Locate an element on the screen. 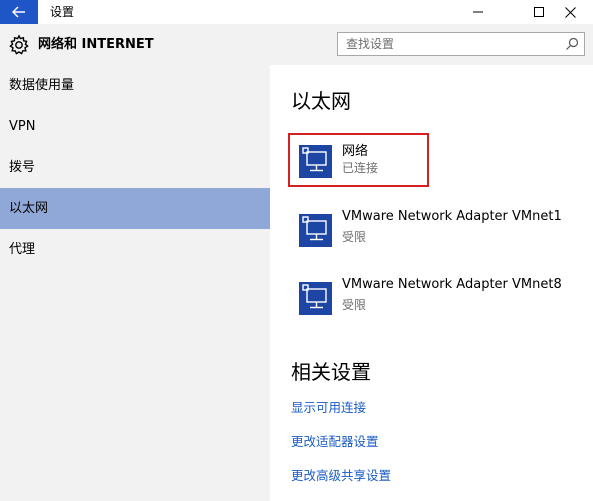 Image resolution: width=593 pixels, height=501 pixels. adapter-item-network: 网络 已连接 is located at coordinates (438, 160).